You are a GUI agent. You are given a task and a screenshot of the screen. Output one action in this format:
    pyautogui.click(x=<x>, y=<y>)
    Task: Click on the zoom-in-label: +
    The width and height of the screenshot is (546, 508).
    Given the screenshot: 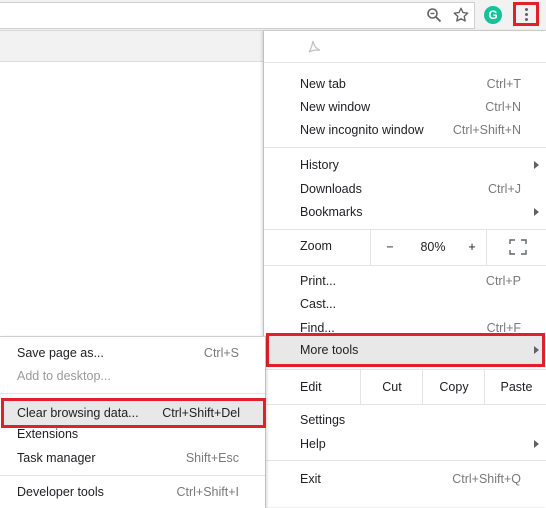 What is the action you would take?
    pyautogui.click(x=472, y=247)
    